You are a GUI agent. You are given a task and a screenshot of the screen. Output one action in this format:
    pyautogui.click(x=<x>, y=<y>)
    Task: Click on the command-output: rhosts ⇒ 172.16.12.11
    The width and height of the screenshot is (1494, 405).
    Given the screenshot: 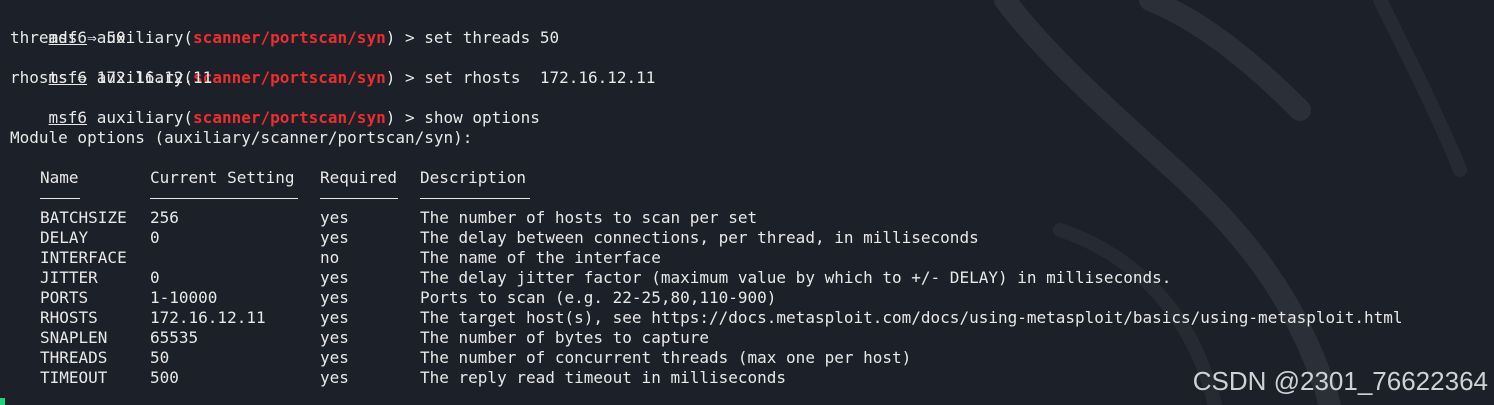 What is the action you would take?
    pyautogui.click(x=111, y=77)
    